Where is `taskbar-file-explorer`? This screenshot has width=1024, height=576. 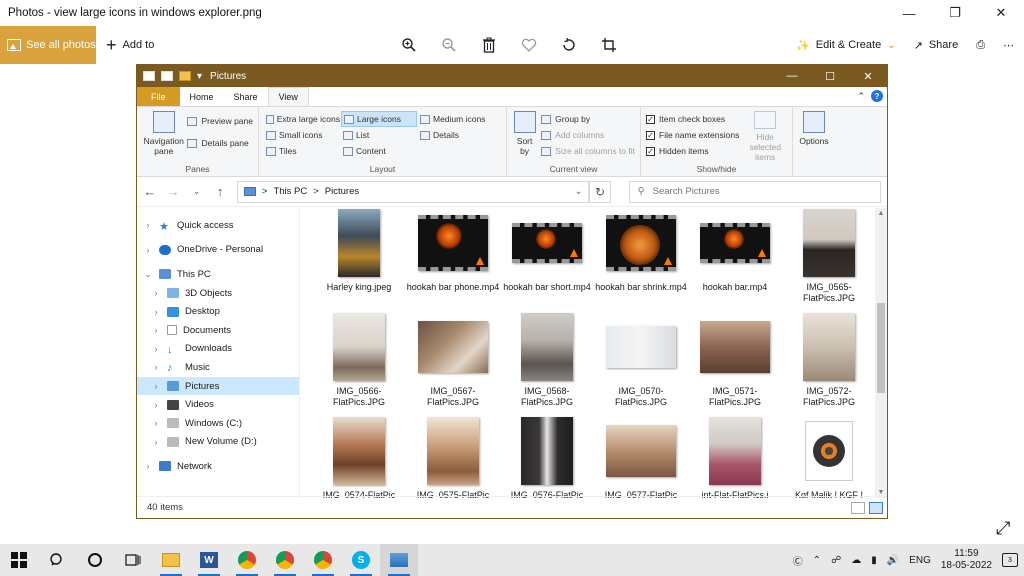 taskbar-file-explorer is located at coordinates (171, 560).